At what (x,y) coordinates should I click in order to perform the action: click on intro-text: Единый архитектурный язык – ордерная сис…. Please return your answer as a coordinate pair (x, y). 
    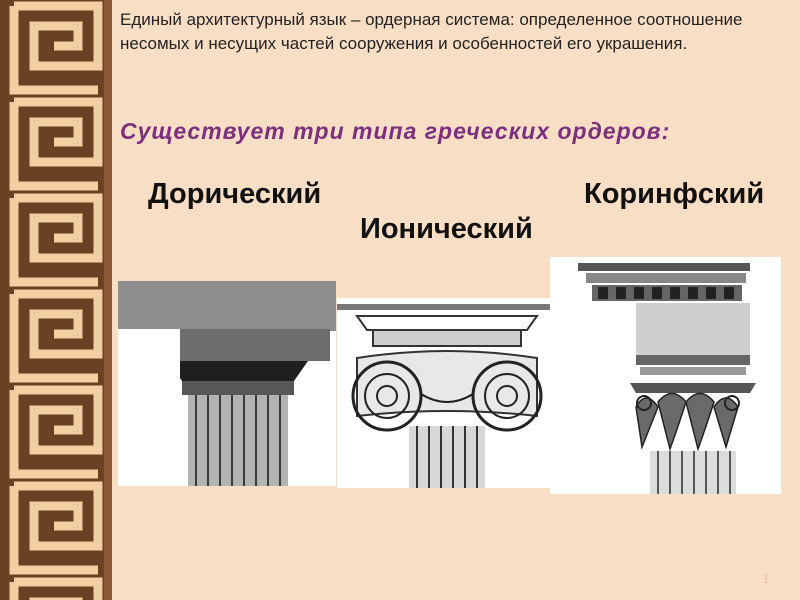
    Looking at the image, I should click on (431, 31).